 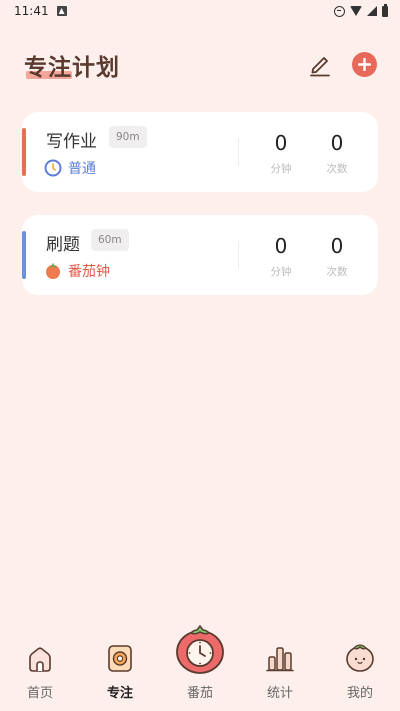 I want to click on nav-item-statistics: 统计, so click(x=280, y=669).